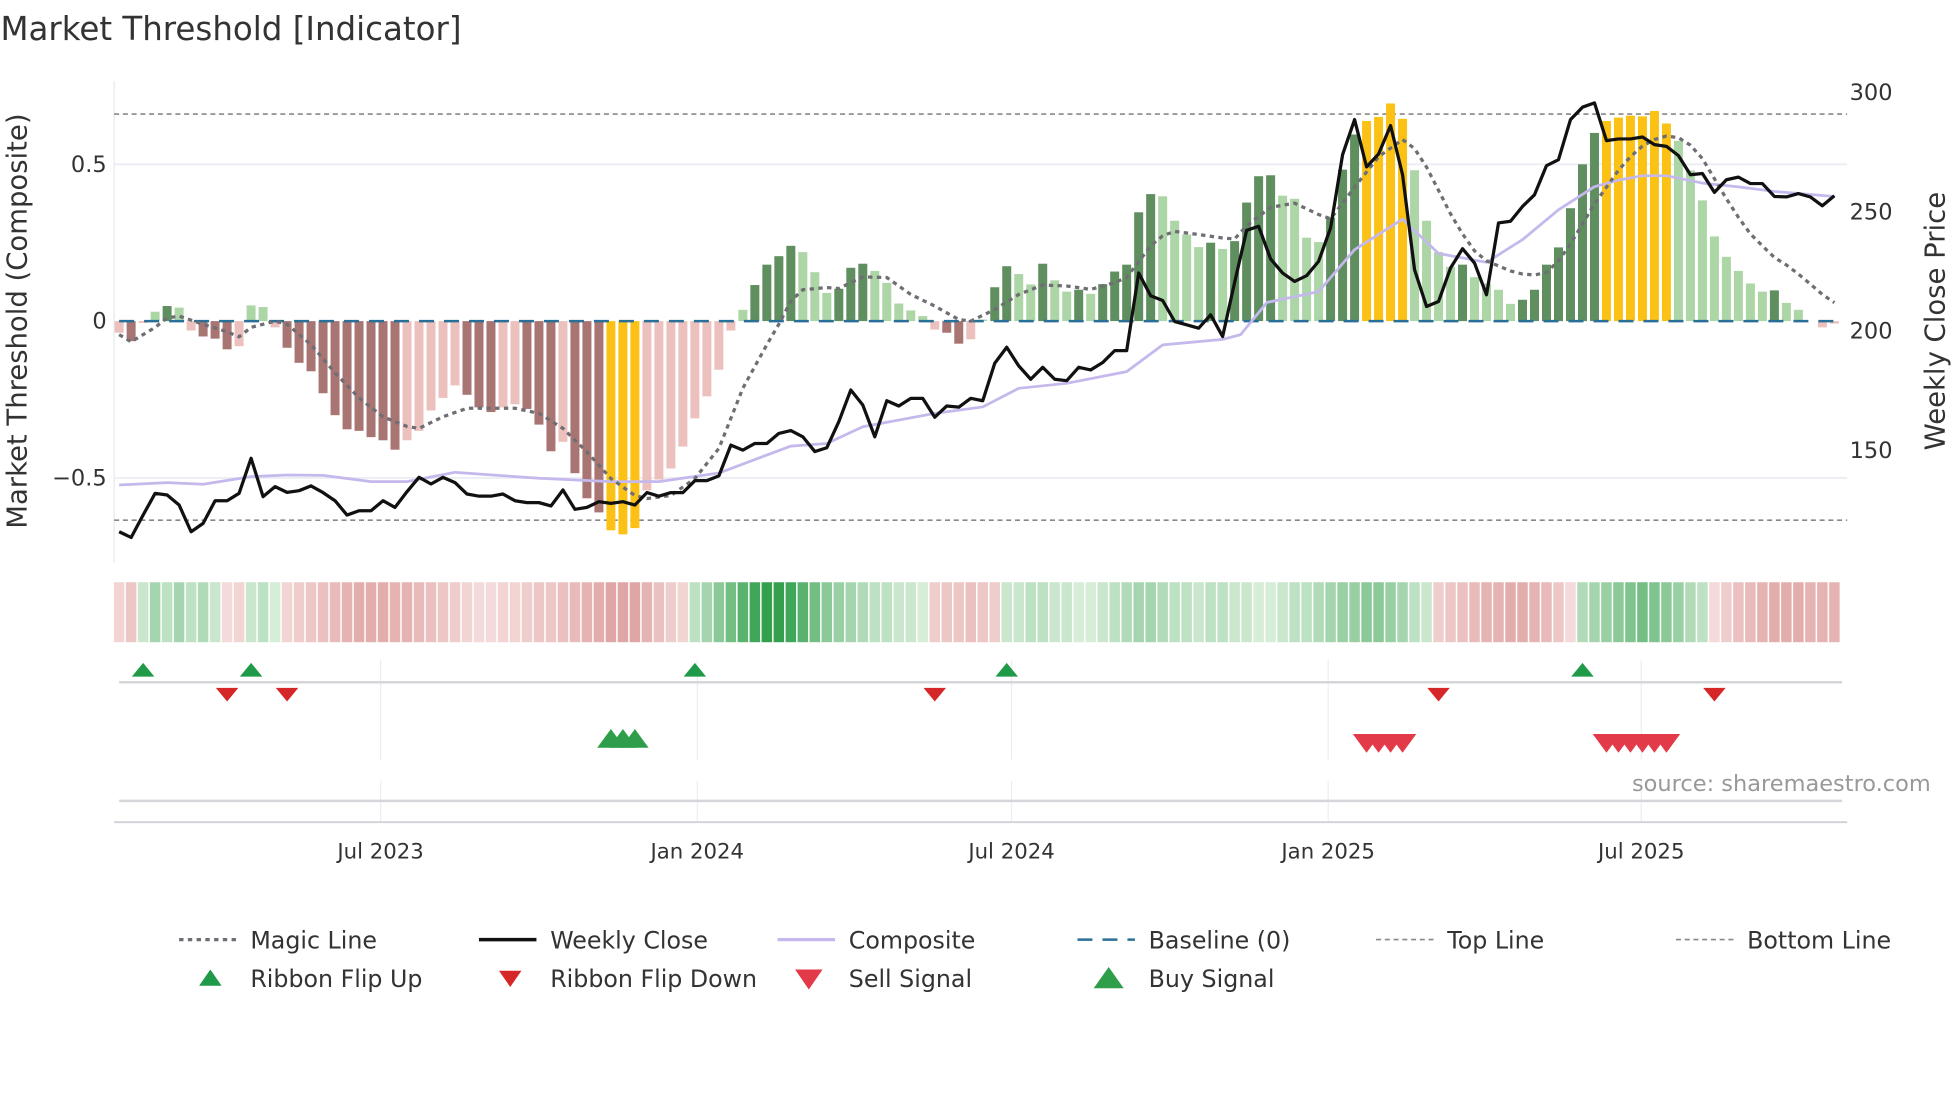 The height and width of the screenshot is (1102, 1960). Describe the element at coordinates (912, 940) in the screenshot. I see `legend-label: Composite` at that location.